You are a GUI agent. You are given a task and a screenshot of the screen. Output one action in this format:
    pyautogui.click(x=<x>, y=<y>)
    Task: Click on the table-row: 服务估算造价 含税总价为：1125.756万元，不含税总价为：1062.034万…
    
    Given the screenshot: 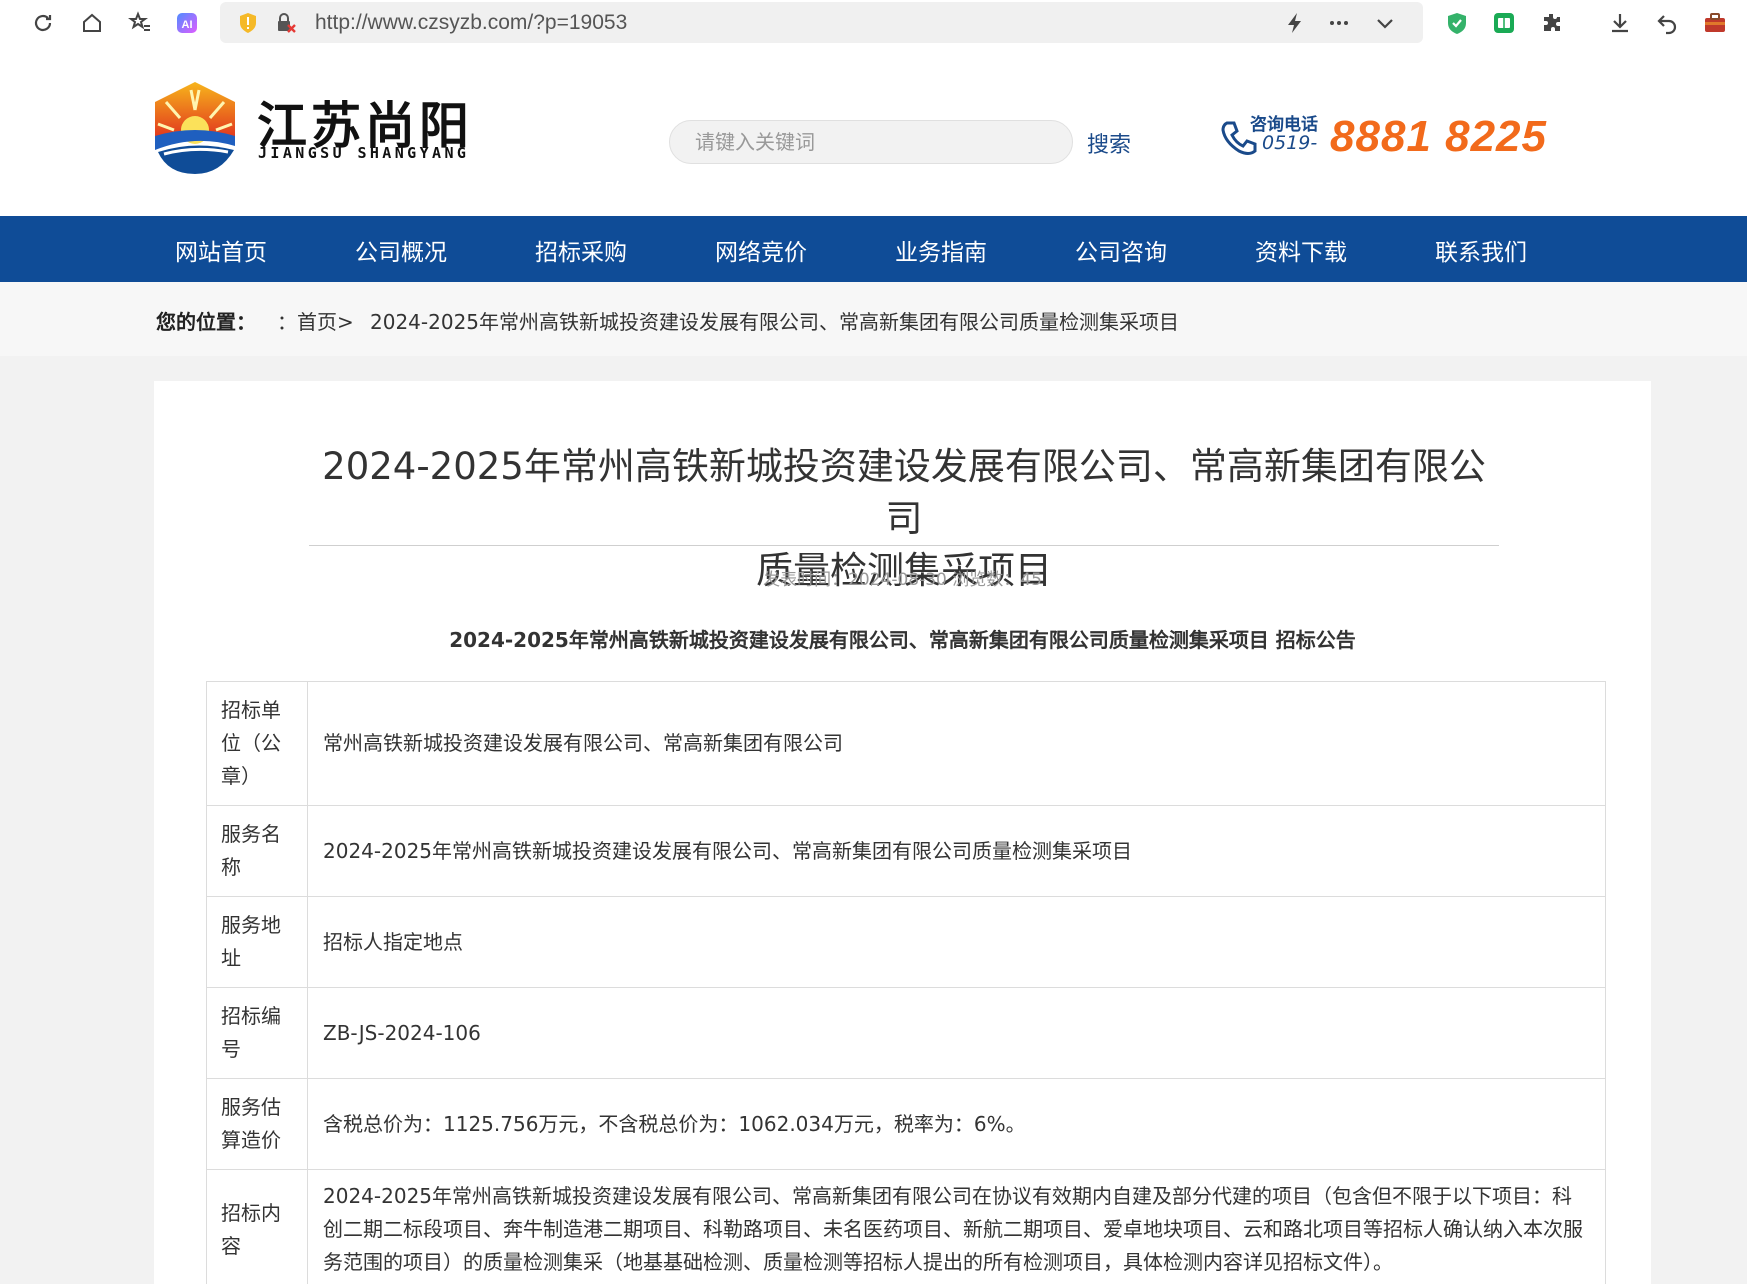 What is the action you would take?
    pyautogui.click(x=906, y=1124)
    